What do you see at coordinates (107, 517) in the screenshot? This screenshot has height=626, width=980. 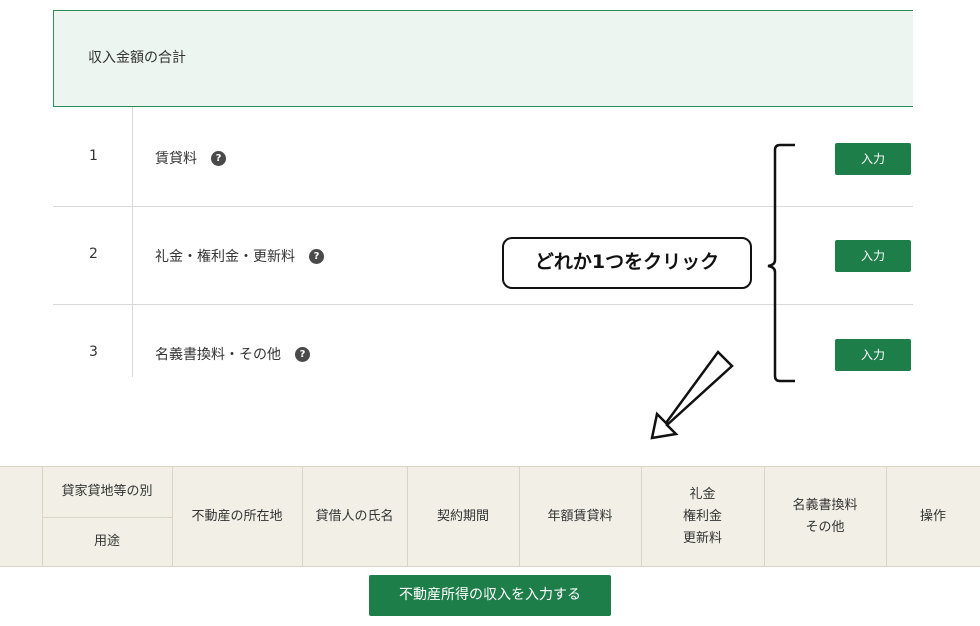 I see `cell-divider` at bounding box center [107, 517].